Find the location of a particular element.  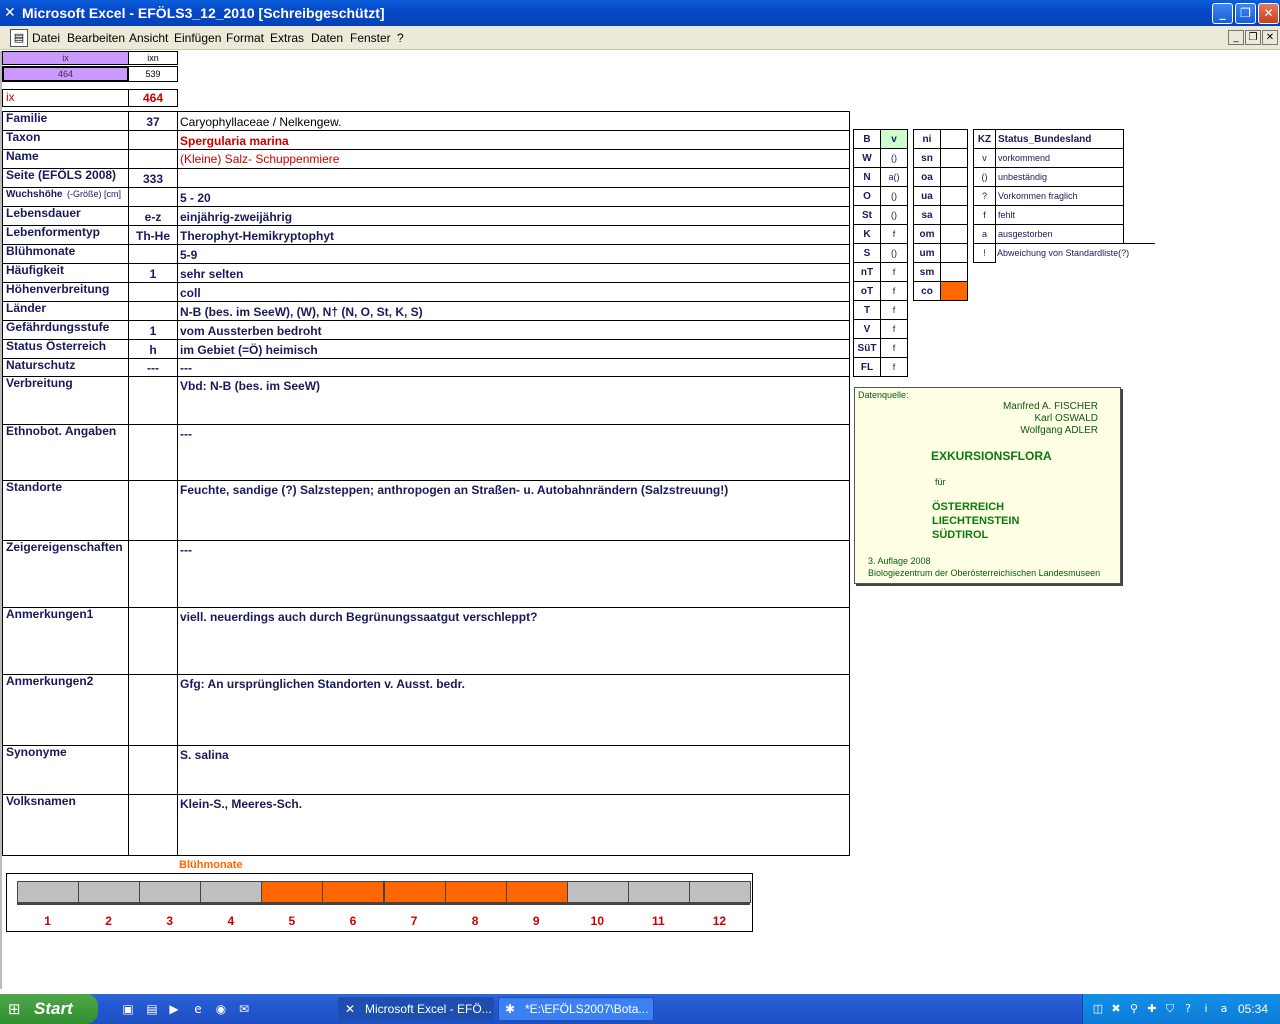

field-label-cell: Synonyme is located at coordinates (65, 770).